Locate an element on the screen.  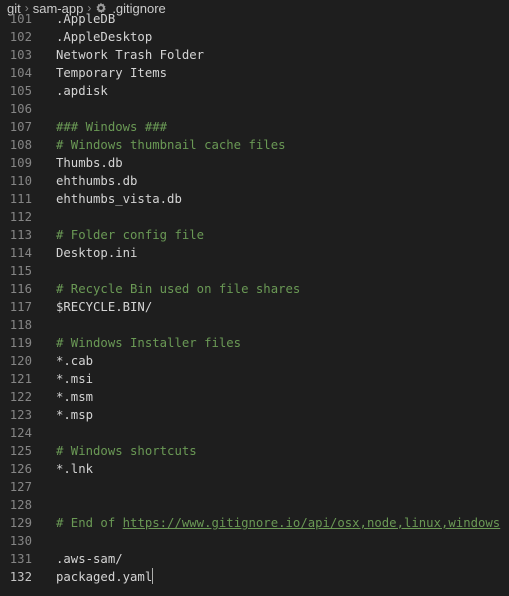
line-number: 110 is located at coordinates (20, 181).